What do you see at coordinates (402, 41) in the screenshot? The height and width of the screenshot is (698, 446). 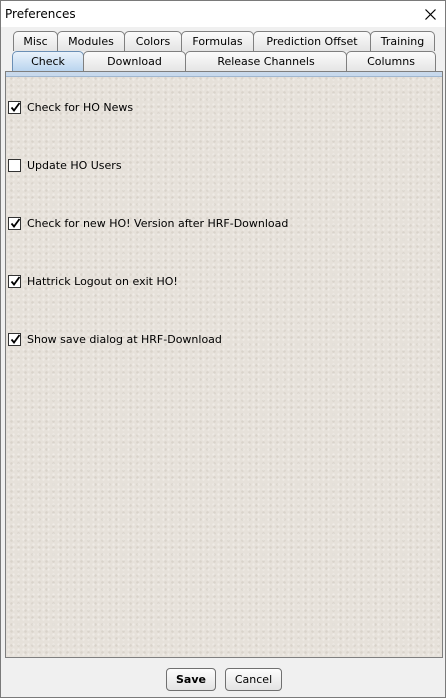 I see `tab-training: Training` at bounding box center [402, 41].